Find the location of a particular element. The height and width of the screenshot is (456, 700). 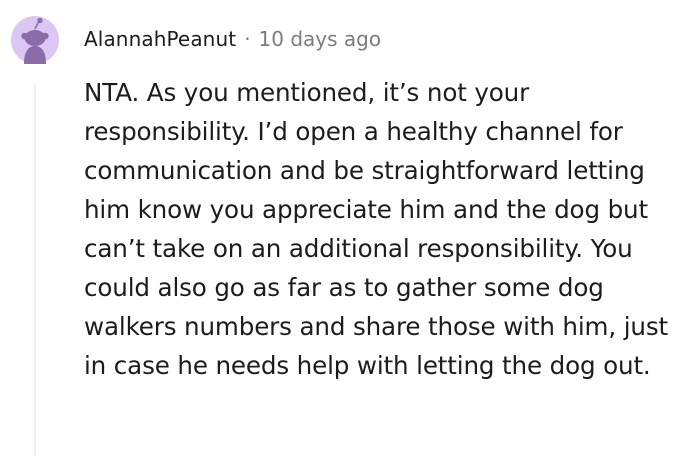

user-avatar is located at coordinates (35, 40).